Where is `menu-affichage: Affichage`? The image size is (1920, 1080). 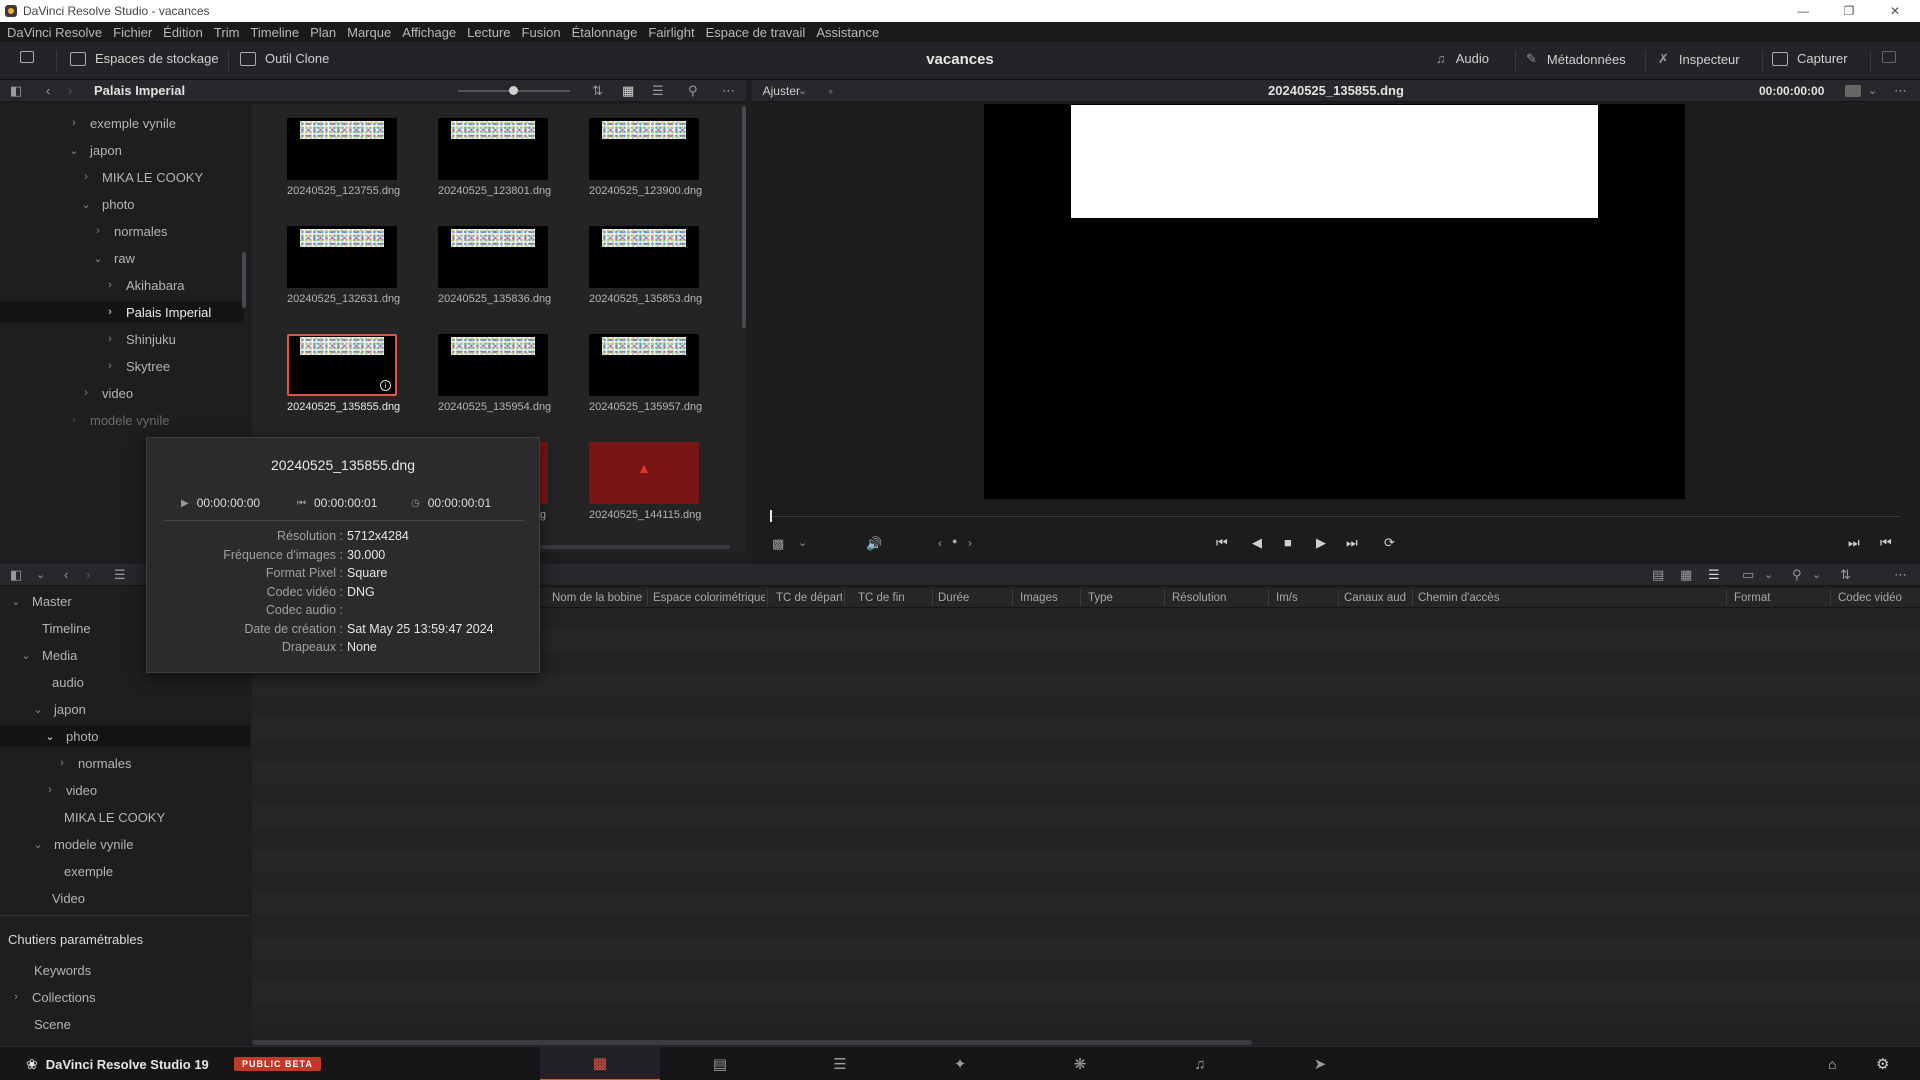
menu-affichage: Affichage is located at coordinates (429, 32).